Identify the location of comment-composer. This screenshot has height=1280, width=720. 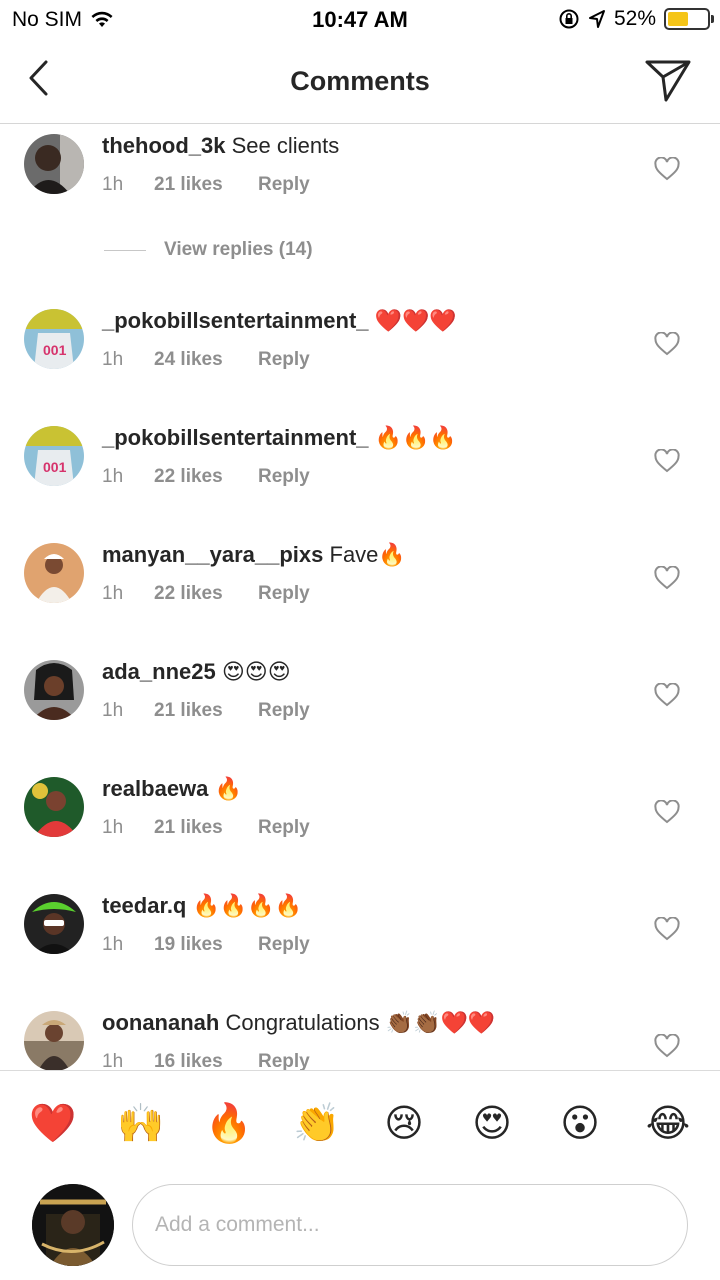
(360, 1228).